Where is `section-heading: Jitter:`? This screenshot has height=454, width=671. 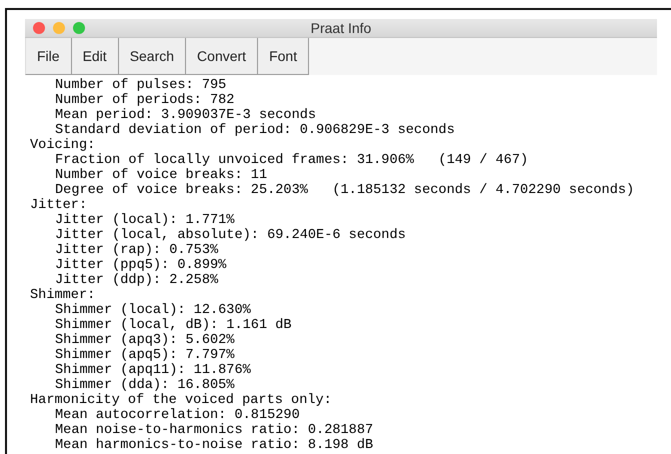 section-heading: Jitter: is located at coordinates (59, 205).